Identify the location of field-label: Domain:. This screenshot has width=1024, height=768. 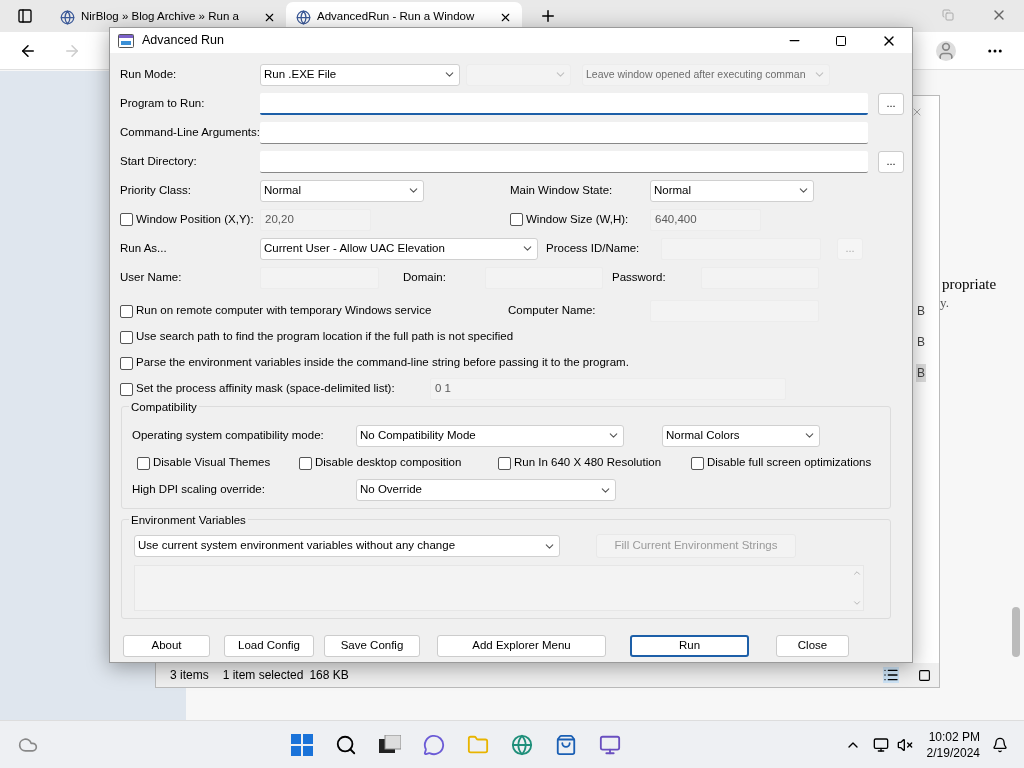
(424, 276).